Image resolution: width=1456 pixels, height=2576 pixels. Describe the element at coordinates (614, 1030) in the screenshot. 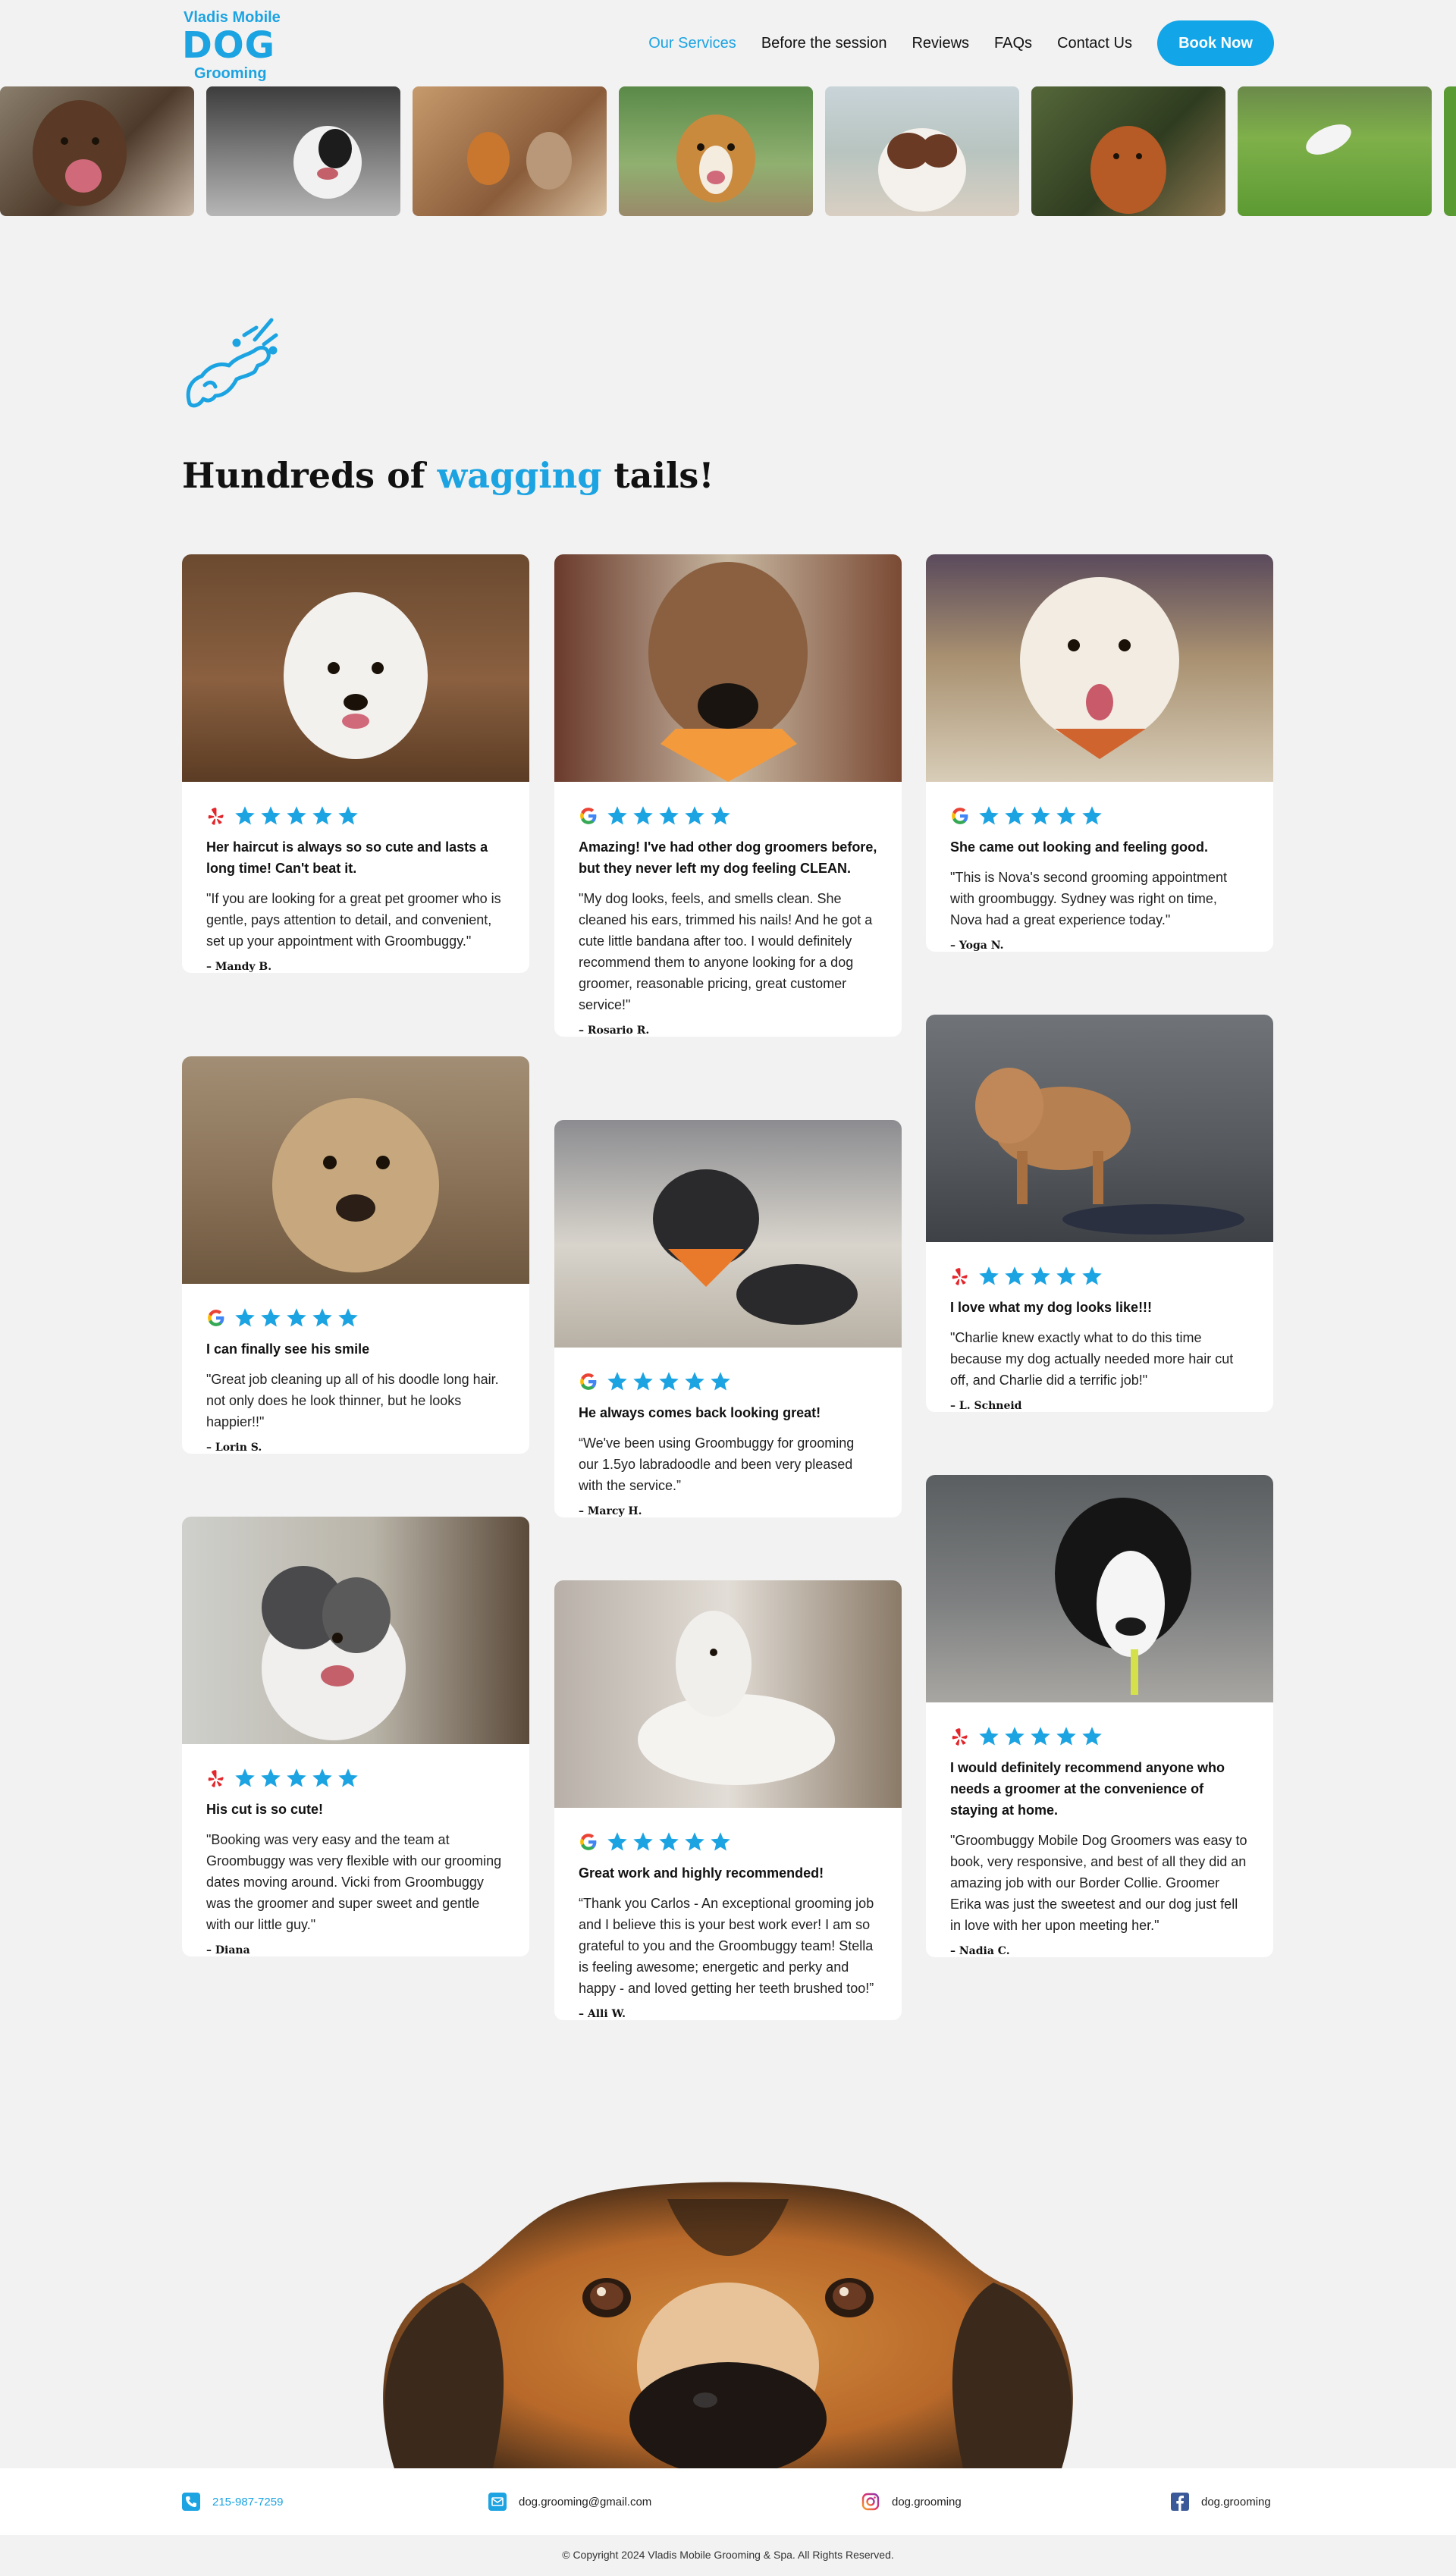

I see `review-author: – Rosario R.` at that location.